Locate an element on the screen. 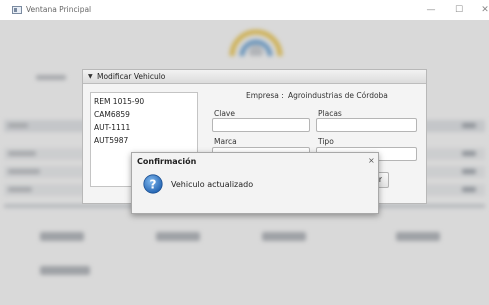  marca-label: Marca is located at coordinates (225, 141).